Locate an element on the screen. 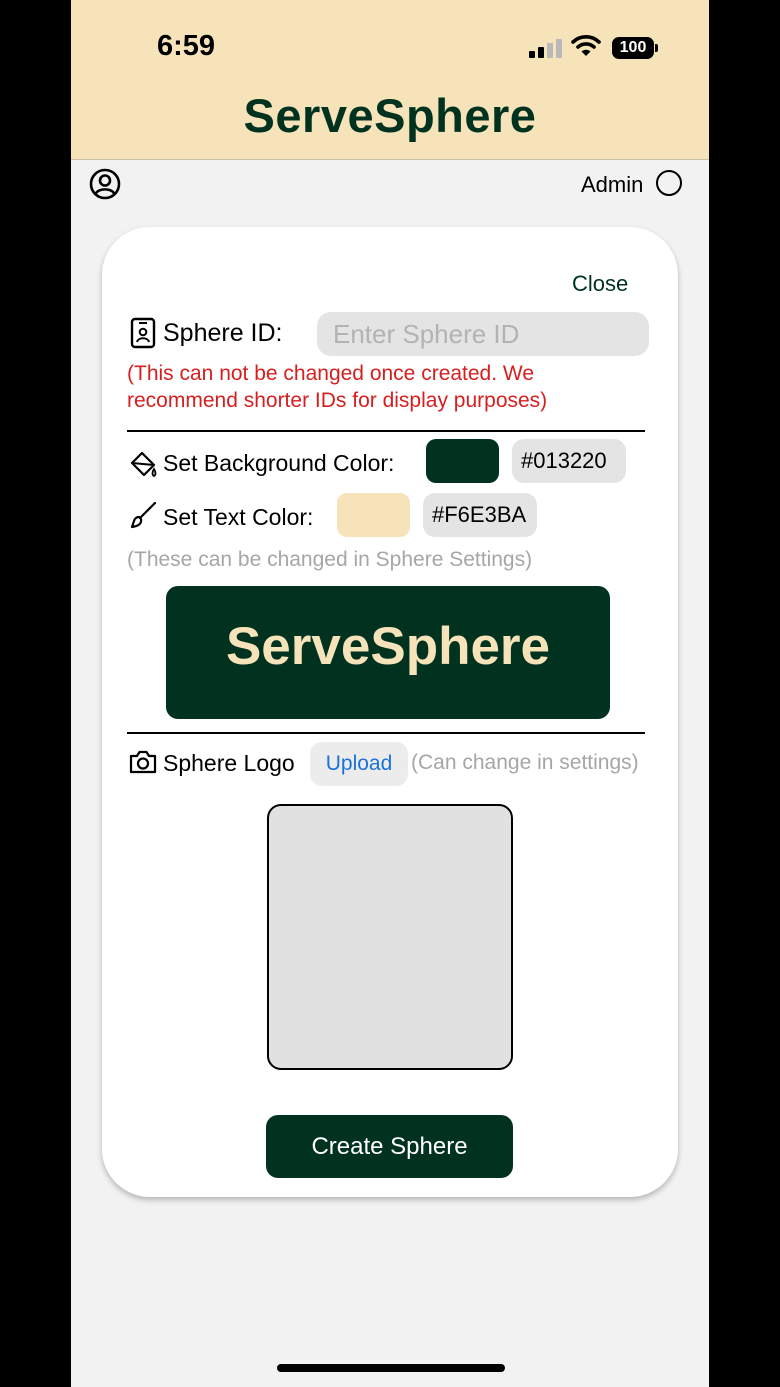 The height and width of the screenshot is (1387, 780). id-badge-icon is located at coordinates (143, 333).